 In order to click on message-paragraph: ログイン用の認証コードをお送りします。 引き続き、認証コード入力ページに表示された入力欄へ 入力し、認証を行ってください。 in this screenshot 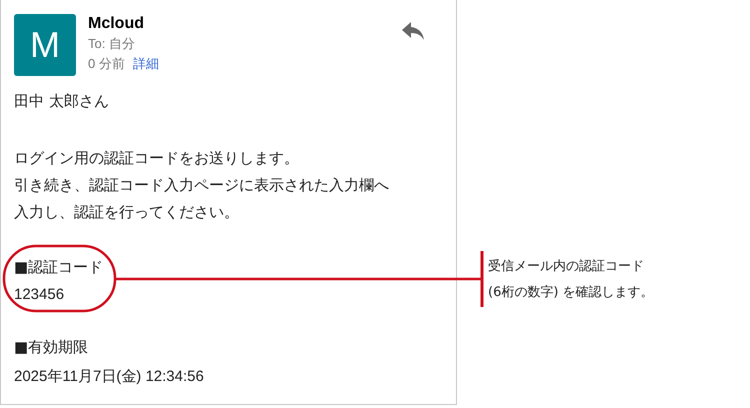, I will do `click(201, 185)`.